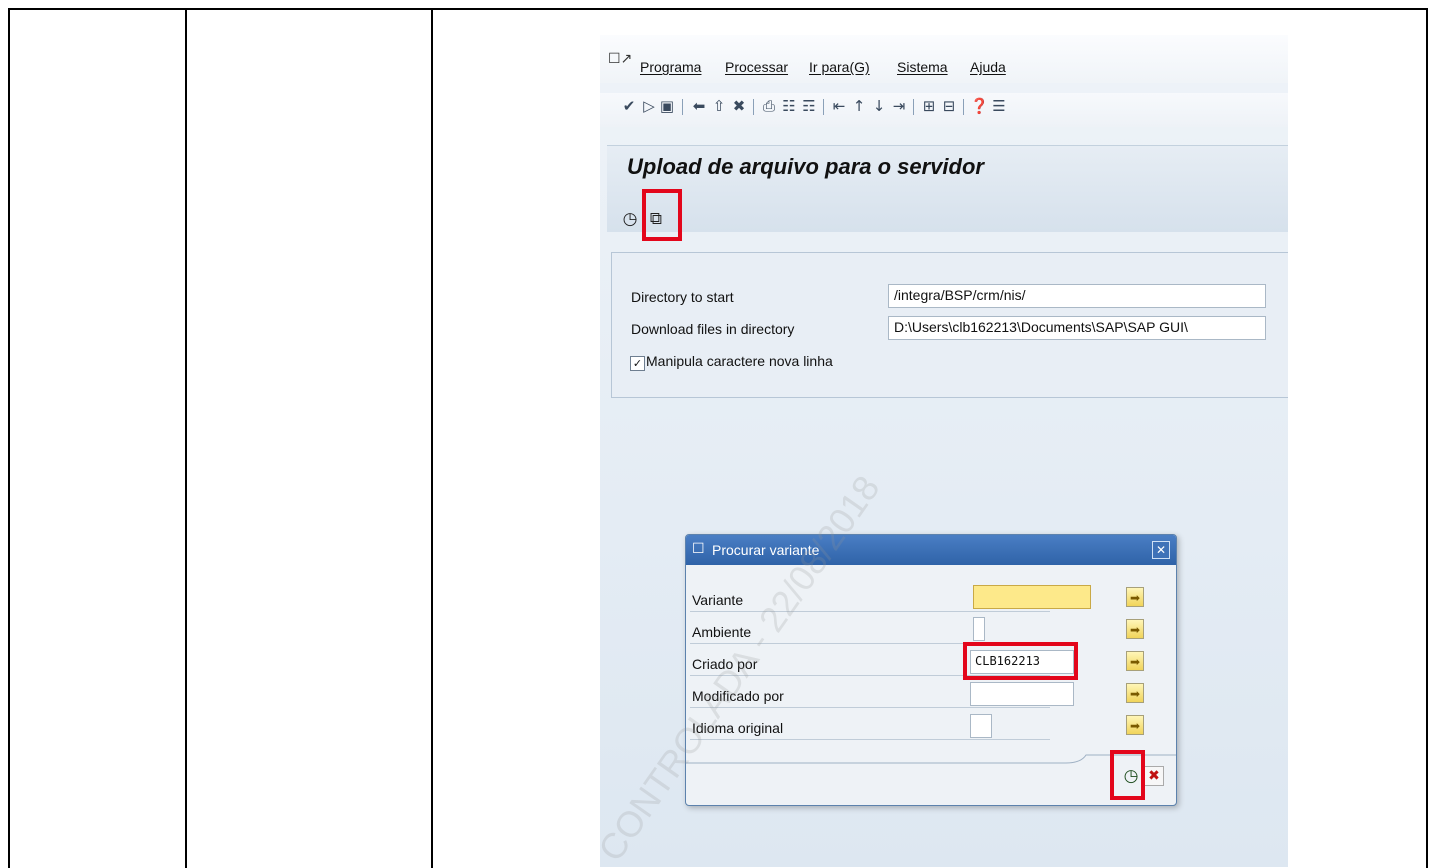 The width and height of the screenshot is (1435, 868). What do you see at coordinates (629, 106) in the screenshot?
I see `check-icon: ✔` at bounding box center [629, 106].